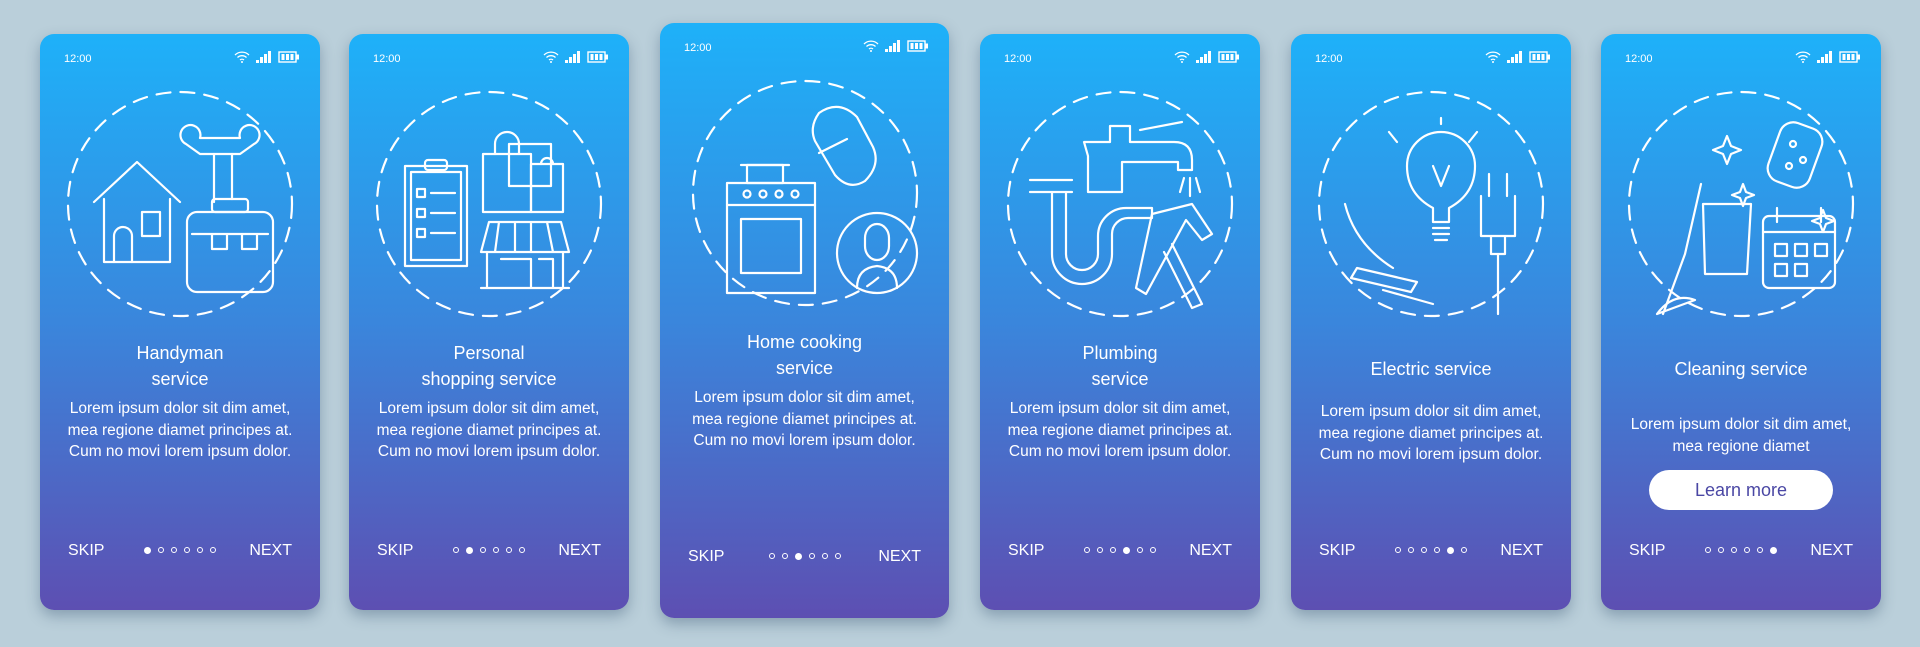  What do you see at coordinates (1741, 369) in the screenshot?
I see `title-line: Cleaning service` at bounding box center [1741, 369].